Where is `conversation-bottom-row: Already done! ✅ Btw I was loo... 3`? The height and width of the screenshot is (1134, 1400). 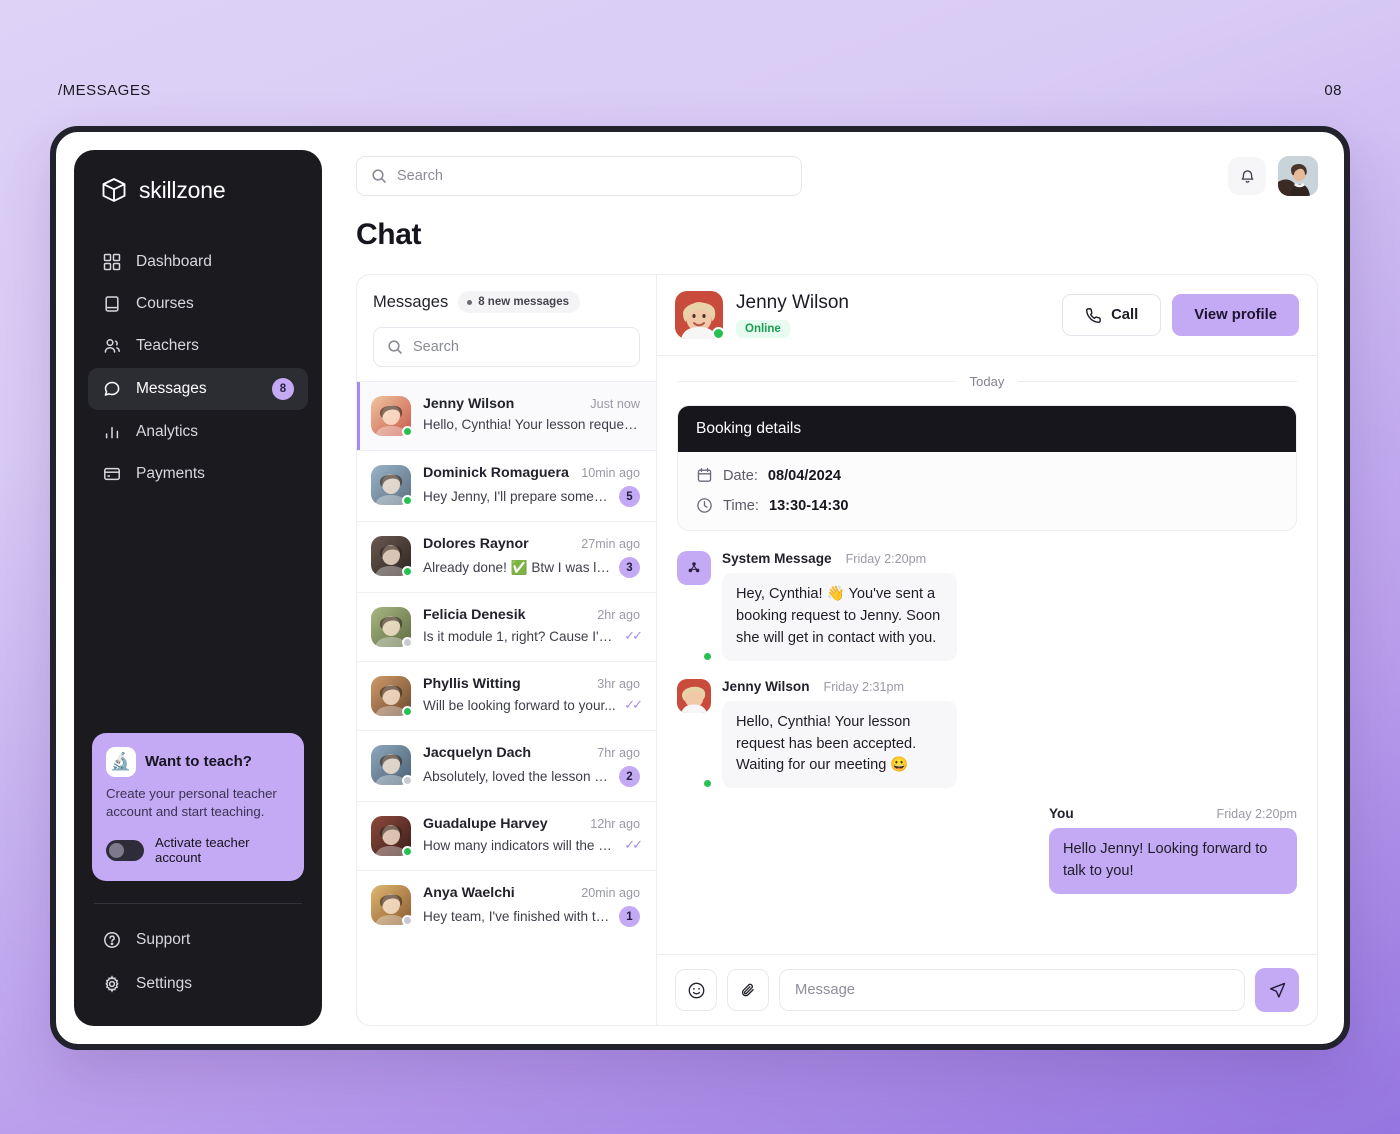
conversation-bottom-row: Already done! ✅ Btw I was loo... 3 is located at coordinates (531, 567).